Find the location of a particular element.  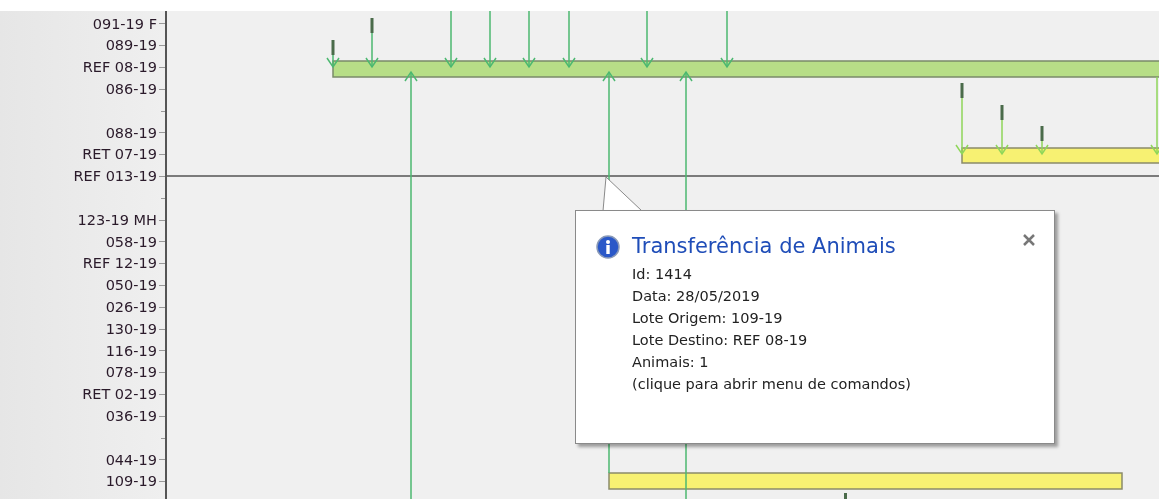

close-icon is located at coordinates (1029, 240).